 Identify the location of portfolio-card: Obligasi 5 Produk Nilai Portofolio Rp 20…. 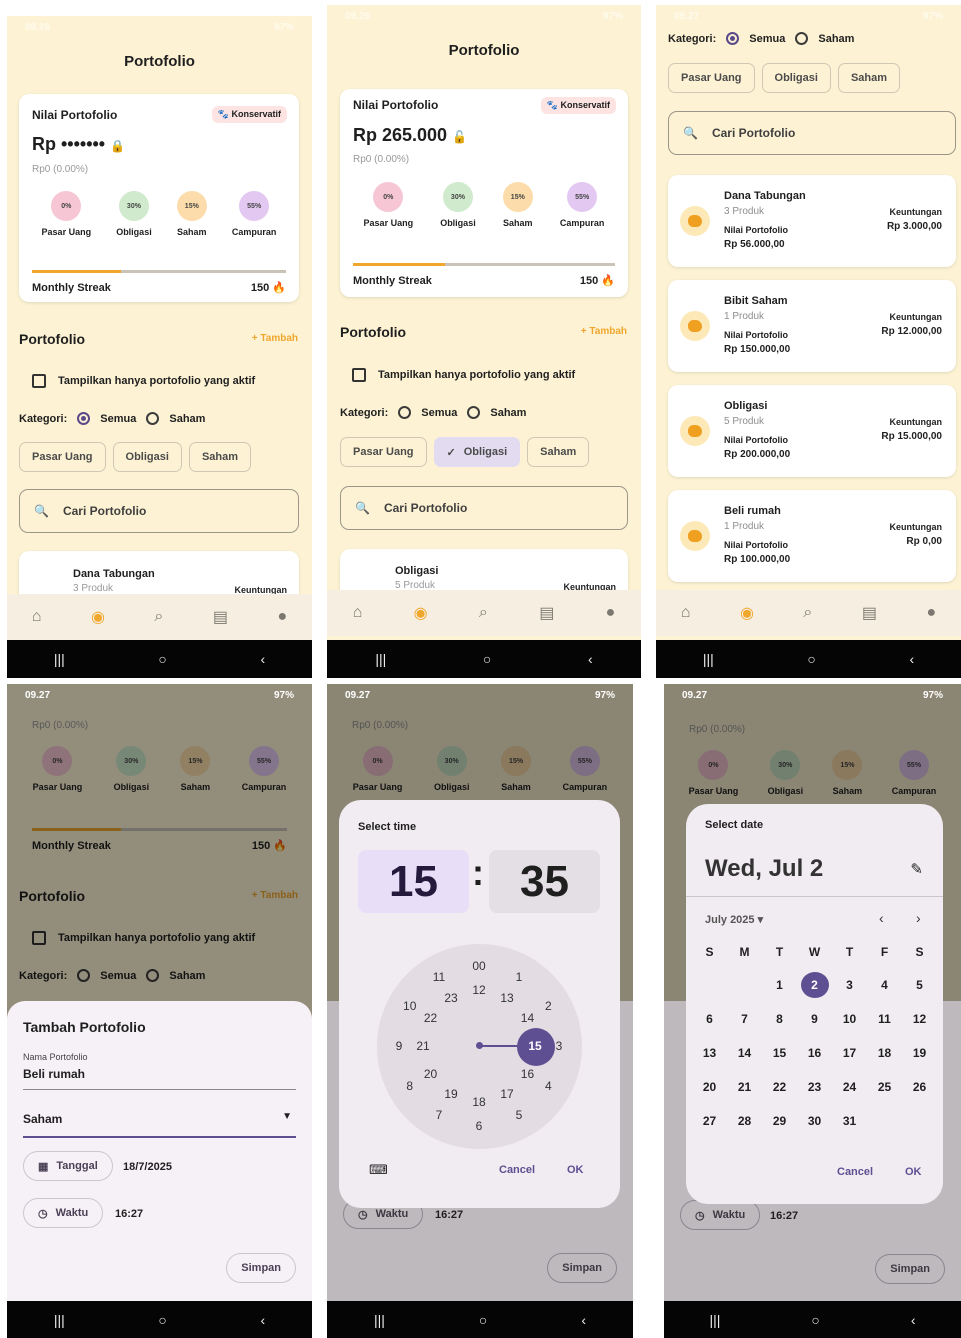
(812, 431).